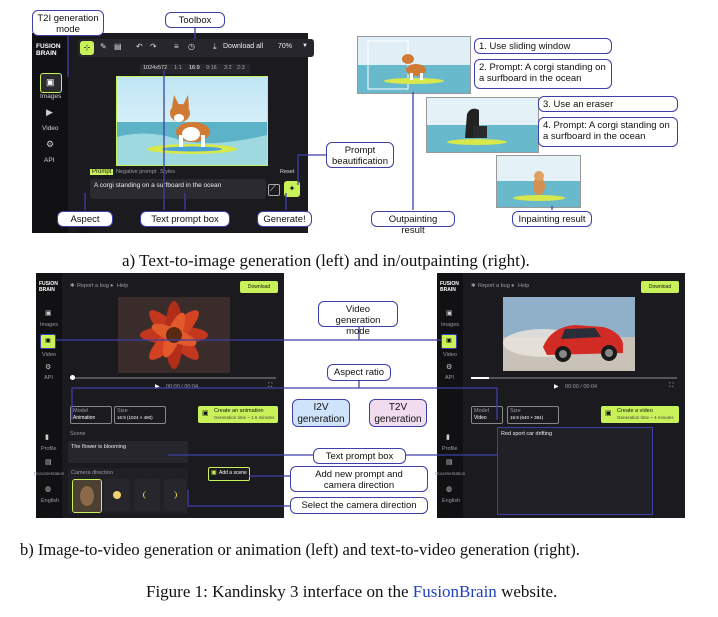 Image resolution: width=718 pixels, height=617 pixels. Describe the element at coordinates (450, 449) in the screenshot. I see `sidebar-label-profile: Profile` at that location.